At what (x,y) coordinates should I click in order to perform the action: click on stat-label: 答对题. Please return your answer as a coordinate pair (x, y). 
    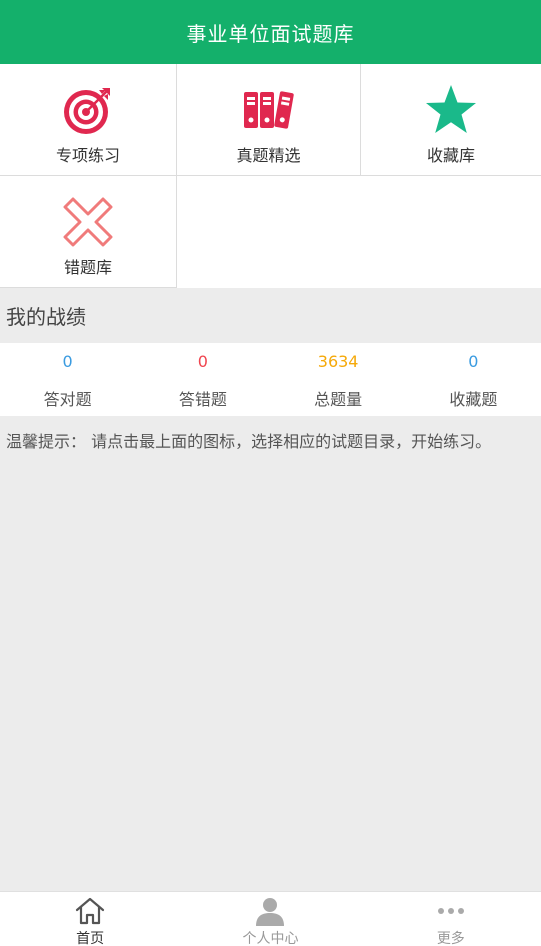
    Looking at the image, I should click on (67, 399).